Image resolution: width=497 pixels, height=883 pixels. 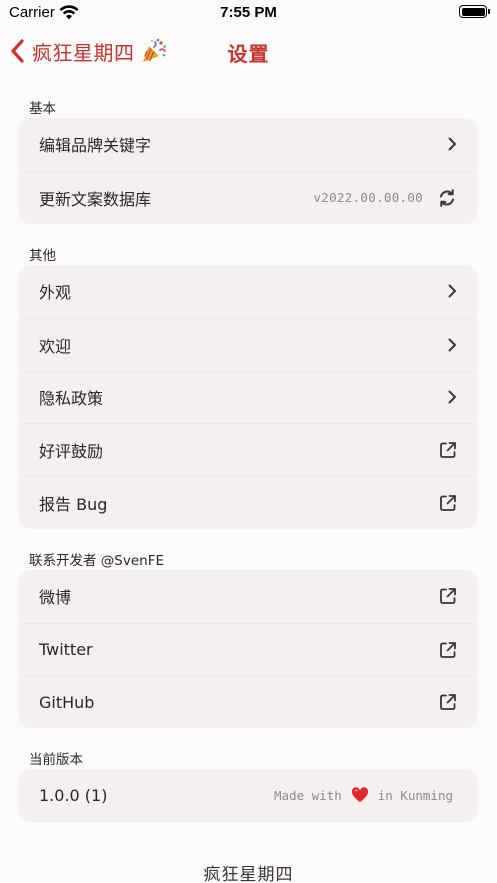 I want to click on row-edit-brand-keywords: 编辑品牌关键字, so click(x=248, y=144).